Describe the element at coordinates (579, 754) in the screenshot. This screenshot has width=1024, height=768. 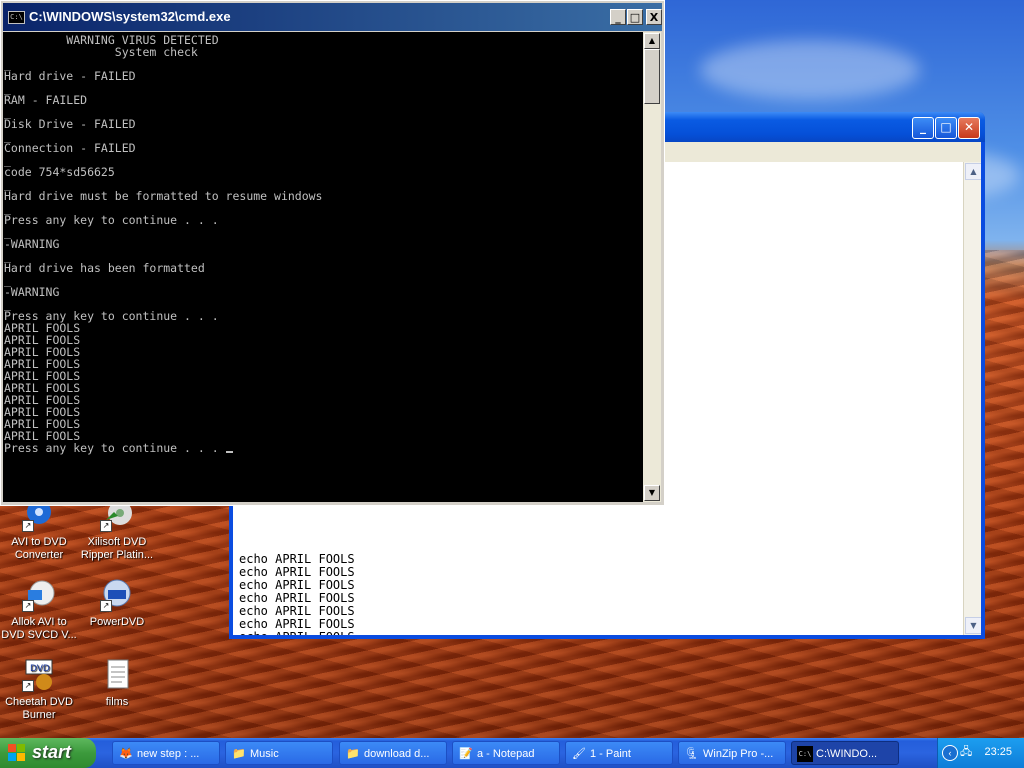
I see `paint-icon: 🖌` at that location.